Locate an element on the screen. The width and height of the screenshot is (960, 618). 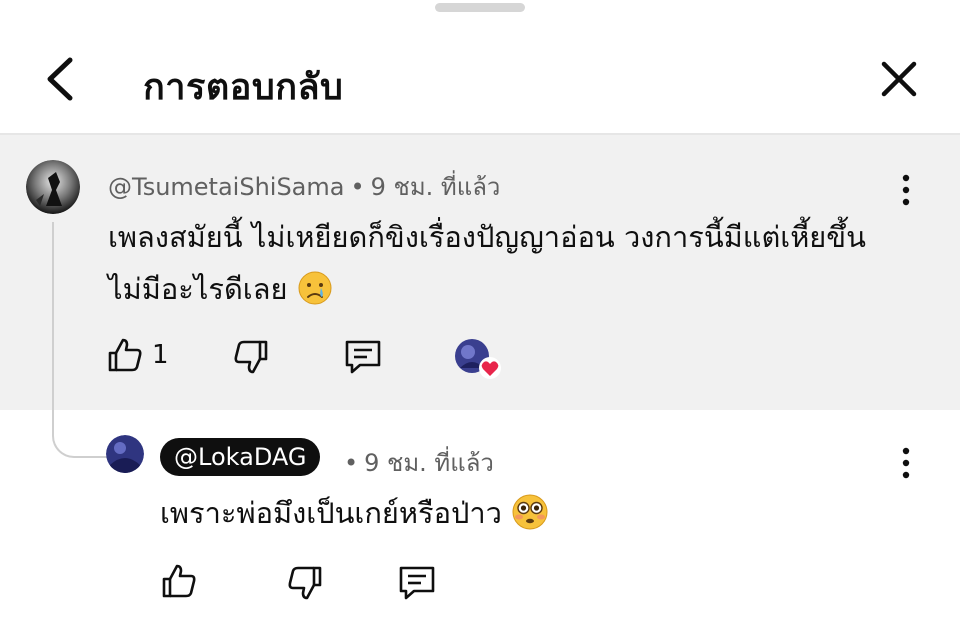
crying-face-icon is located at coordinates (315, 291).